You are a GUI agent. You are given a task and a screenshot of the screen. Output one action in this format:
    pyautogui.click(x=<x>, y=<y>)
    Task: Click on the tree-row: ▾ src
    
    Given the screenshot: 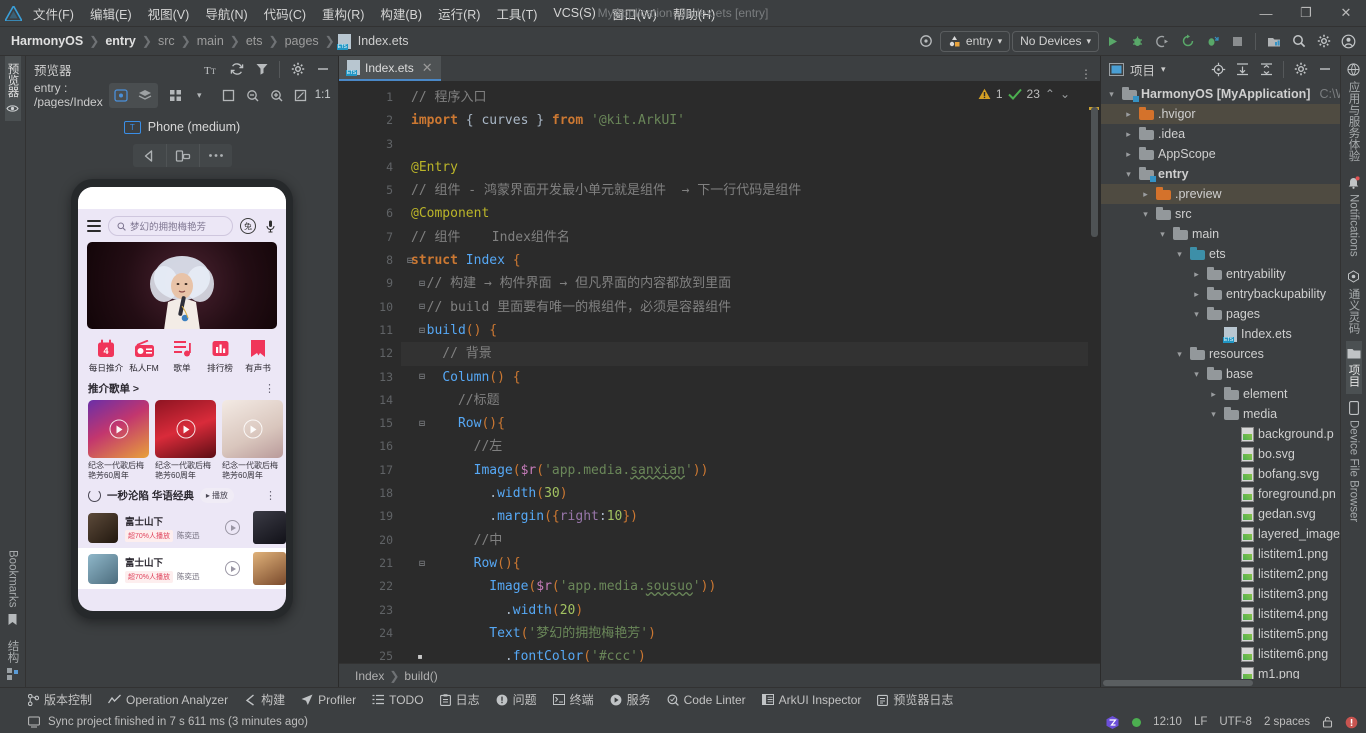 What is the action you would take?
    pyautogui.click(x=1220, y=214)
    